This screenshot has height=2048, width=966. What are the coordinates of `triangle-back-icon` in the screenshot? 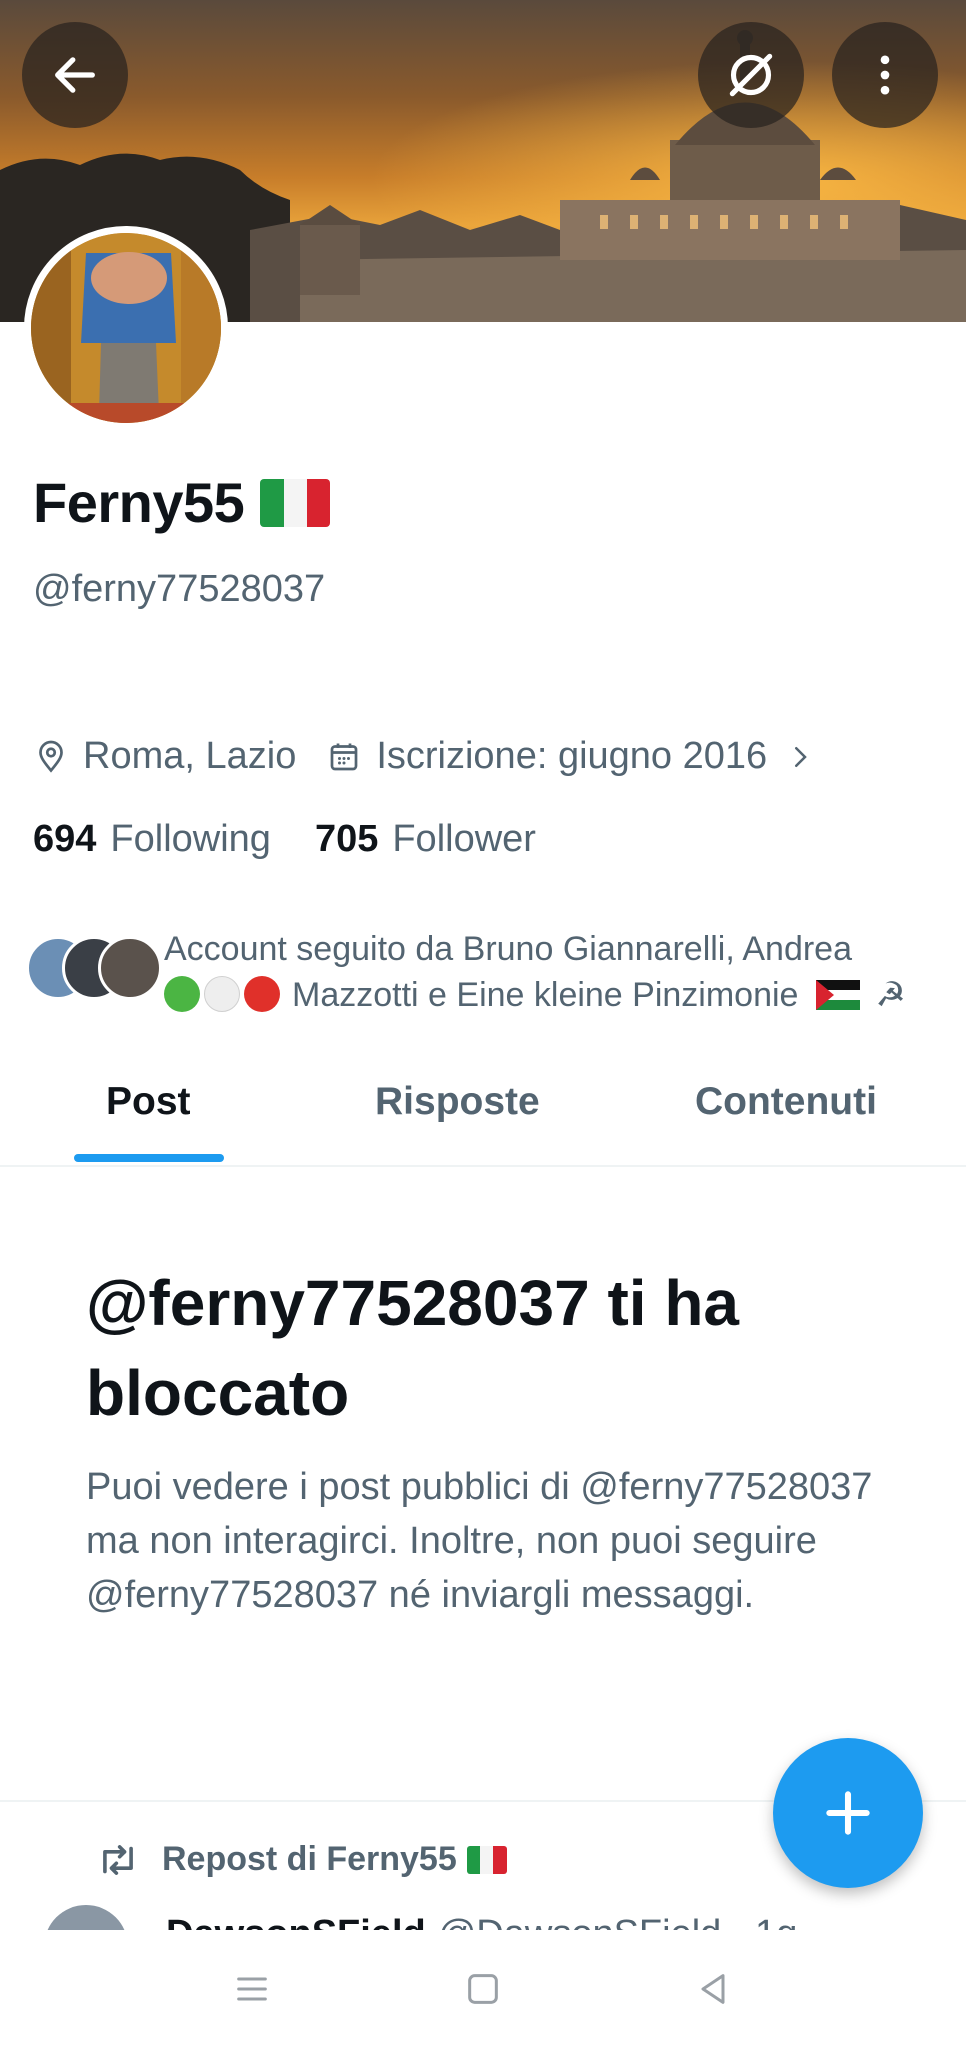 It's located at (713, 1989).